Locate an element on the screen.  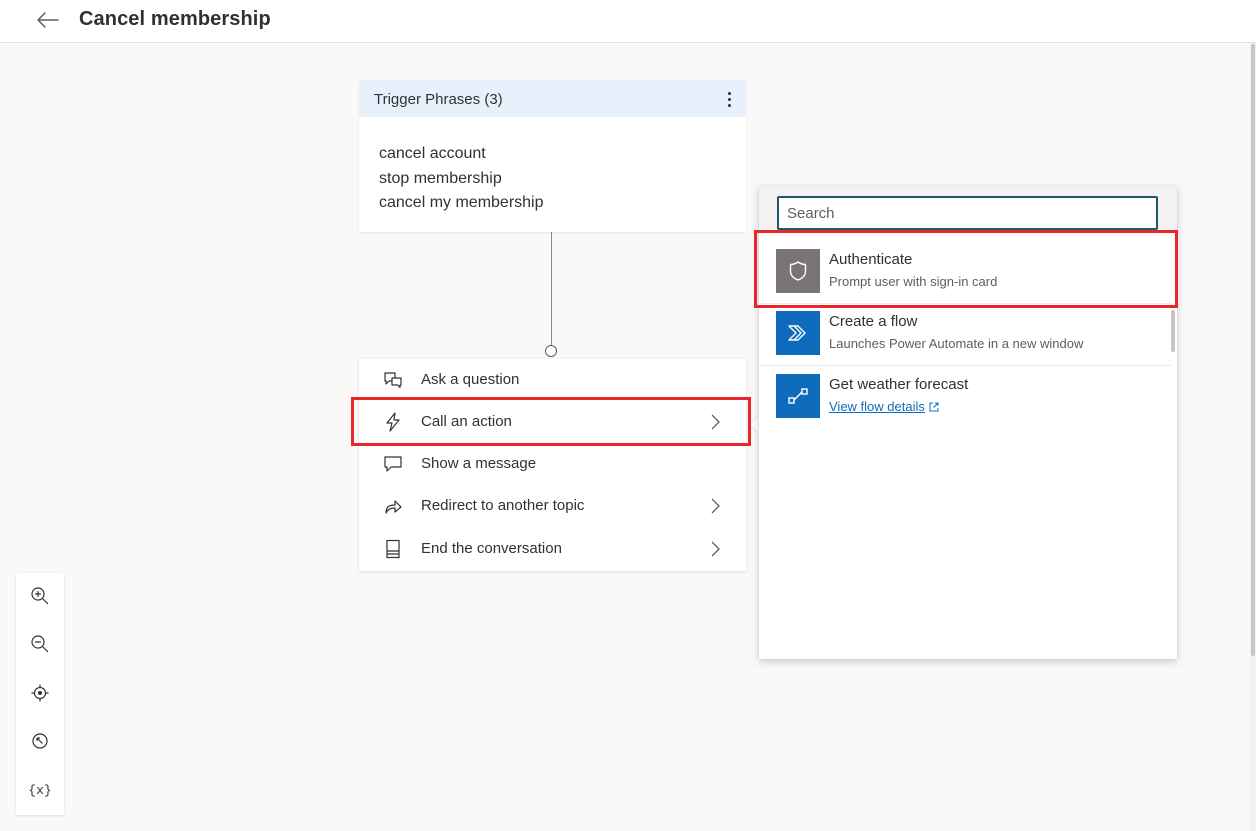
zoom-in-icon is located at coordinates (40, 596).